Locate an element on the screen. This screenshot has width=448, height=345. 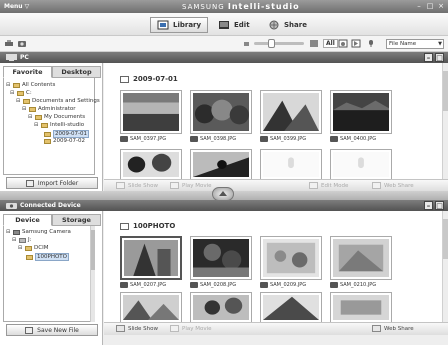
pc-folder-heading: 2009-07-01 is located at coordinates (149, 79).